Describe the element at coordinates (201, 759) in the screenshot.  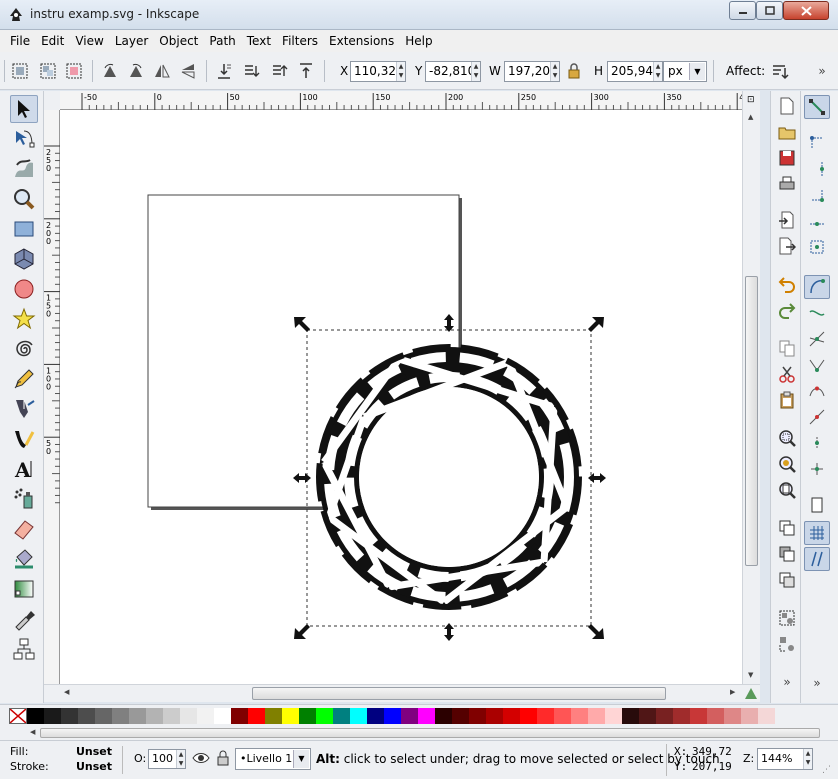
I see `eye-icon` at that location.